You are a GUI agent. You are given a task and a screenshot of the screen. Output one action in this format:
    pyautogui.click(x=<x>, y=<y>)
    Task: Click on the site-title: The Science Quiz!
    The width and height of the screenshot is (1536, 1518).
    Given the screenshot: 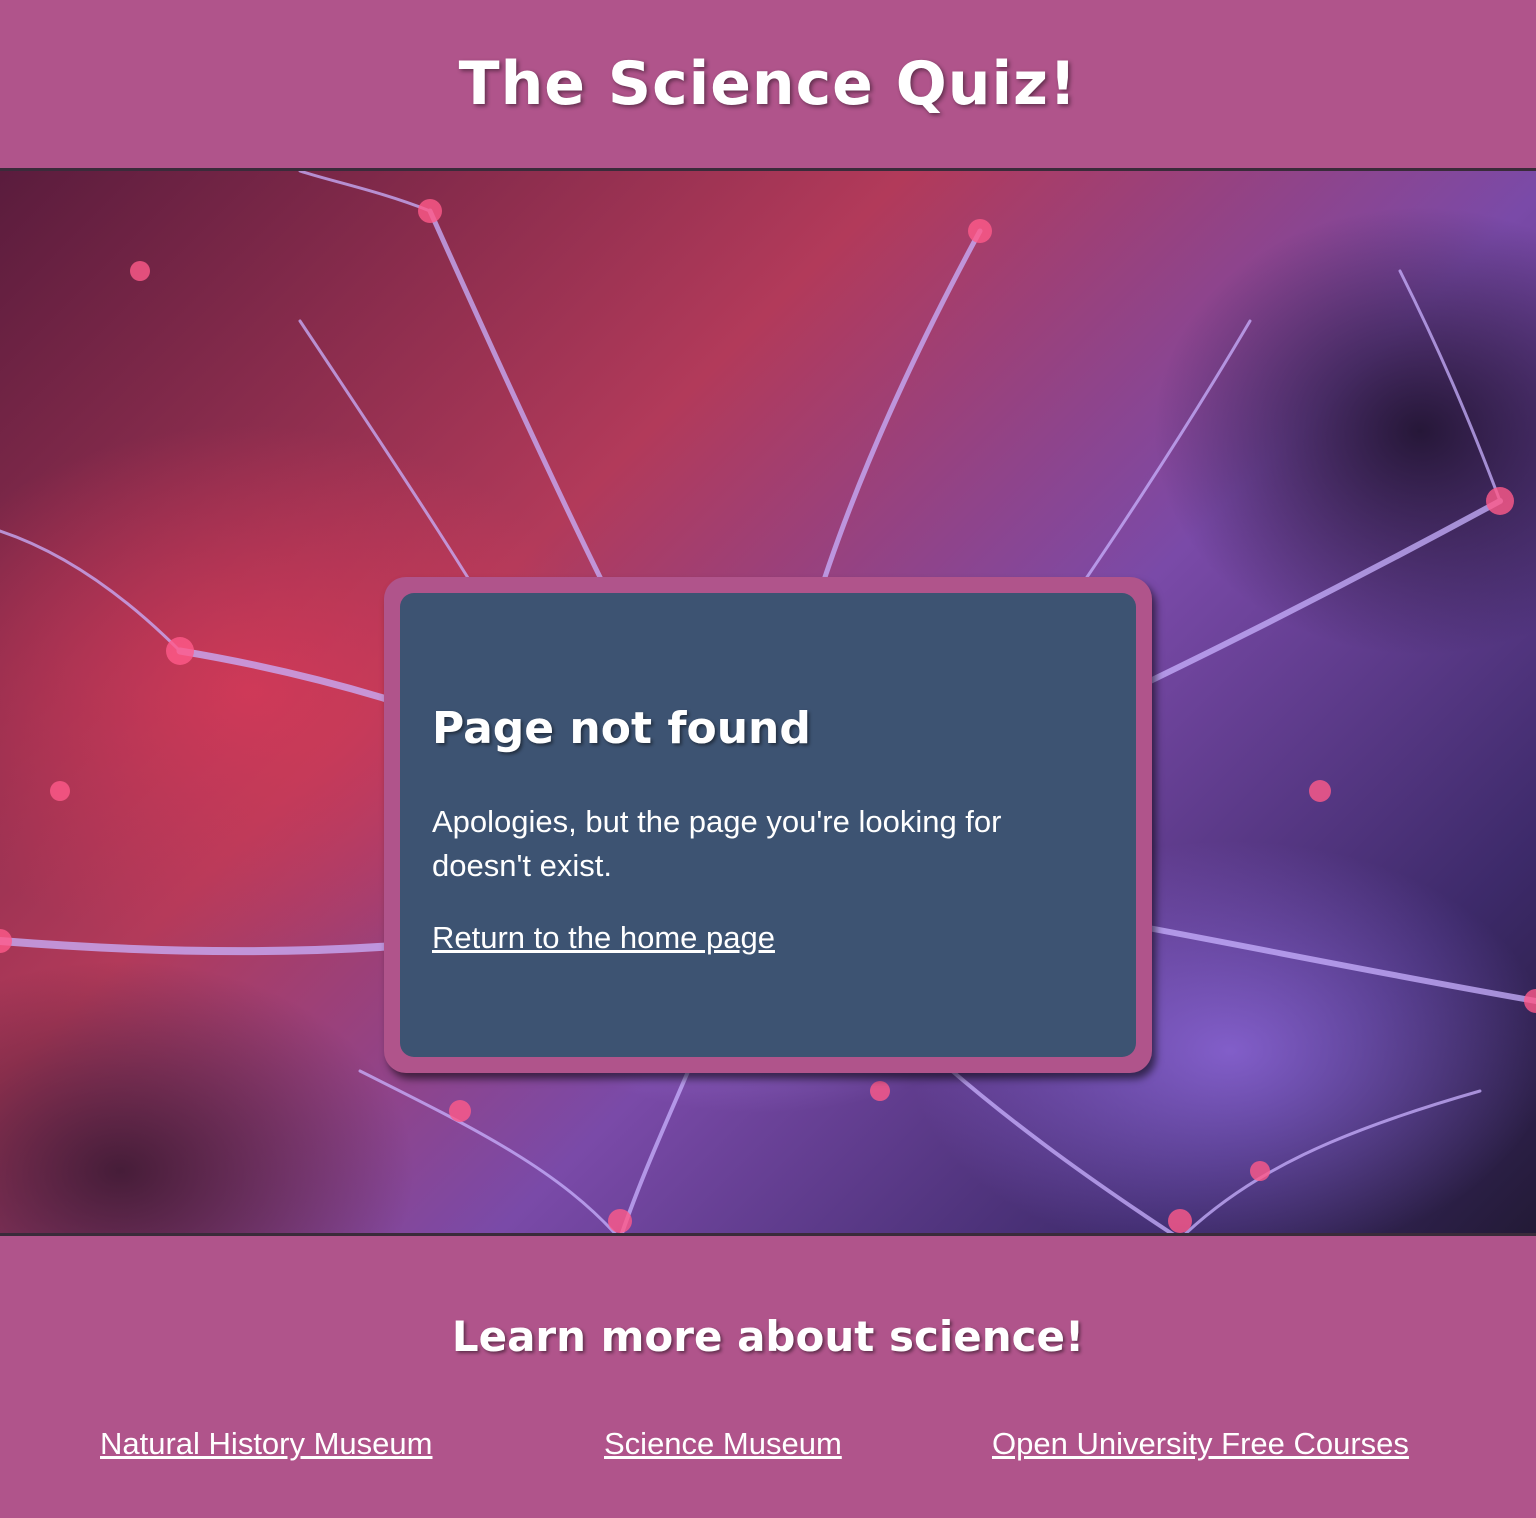 What is the action you would take?
    pyautogui.click(x=768, y=84)
    